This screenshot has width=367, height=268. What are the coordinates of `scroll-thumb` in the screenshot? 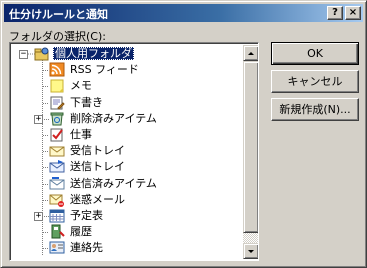 It's located at (250, 147).